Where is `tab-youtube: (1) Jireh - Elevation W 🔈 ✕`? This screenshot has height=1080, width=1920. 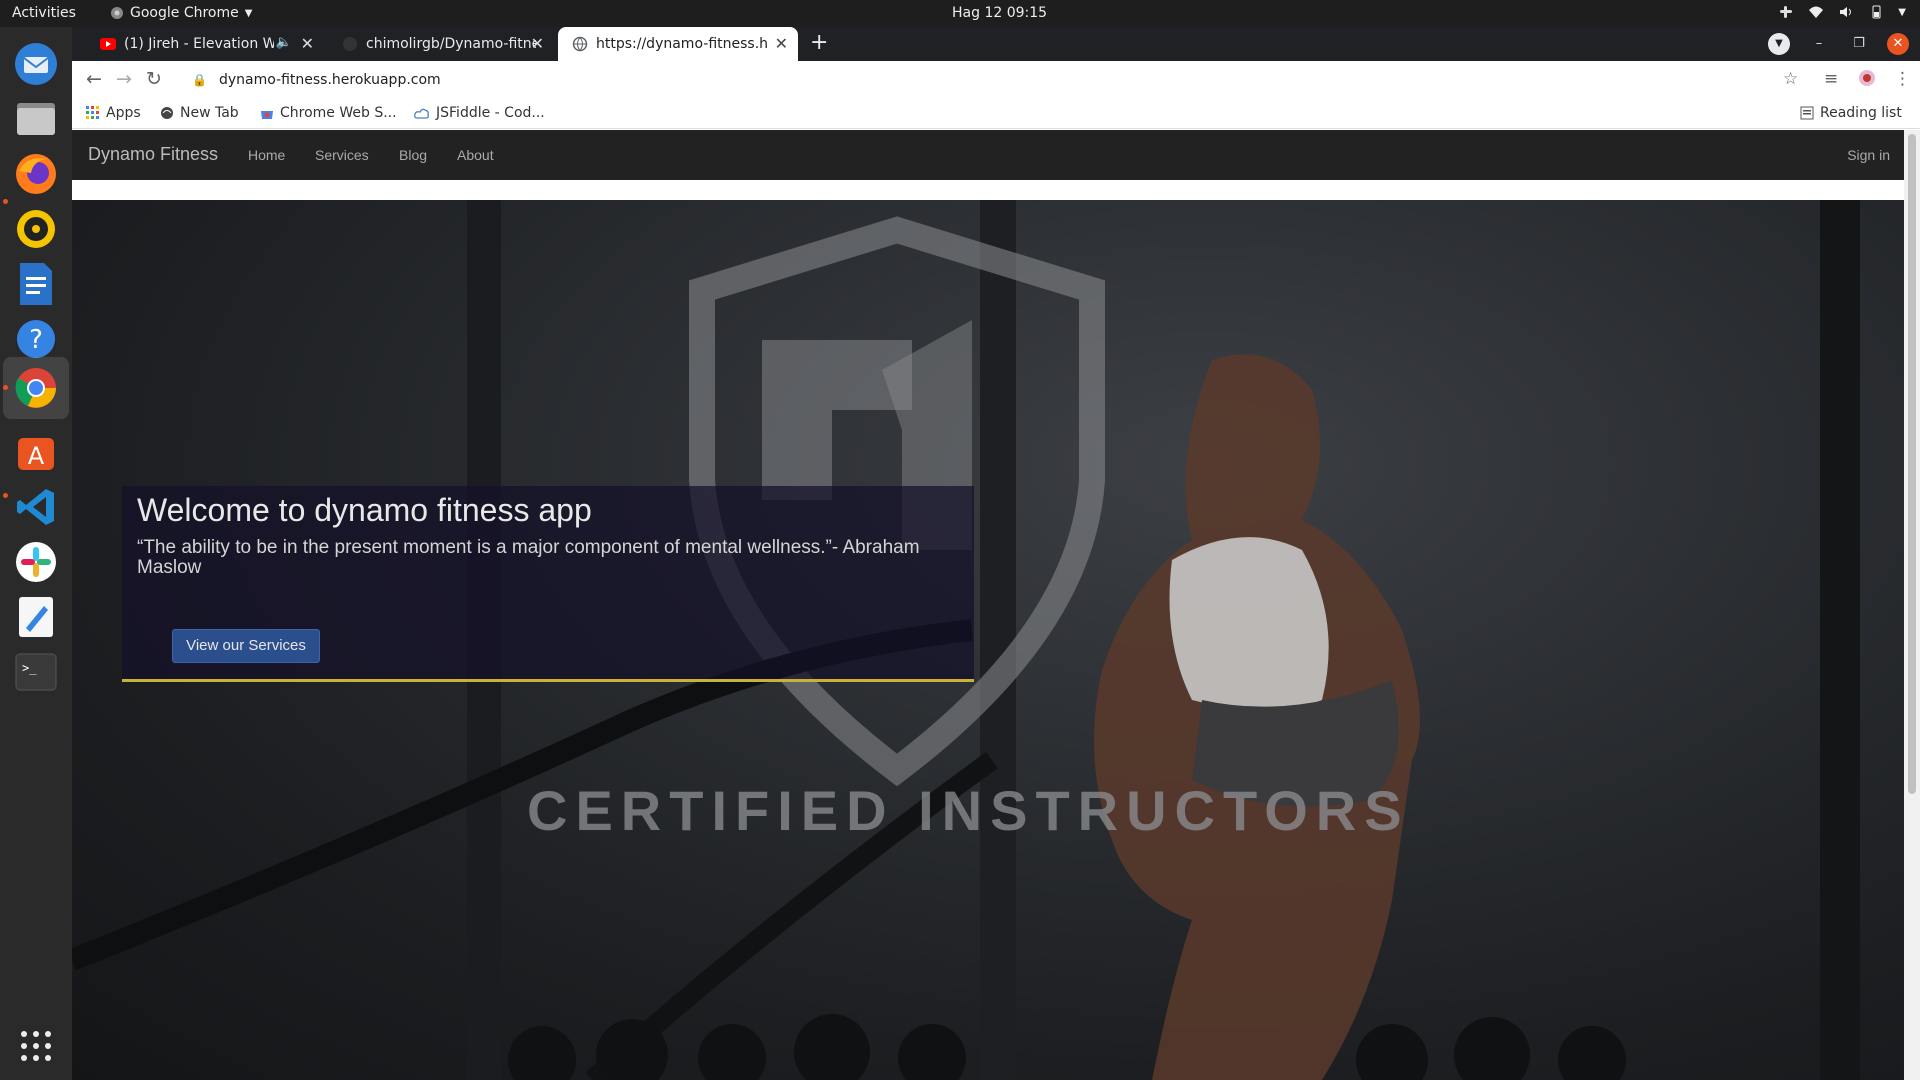
tab-youtube: (1) Jireh - Elevation W 🔈 ✕ is located at coordinates (205, 44).